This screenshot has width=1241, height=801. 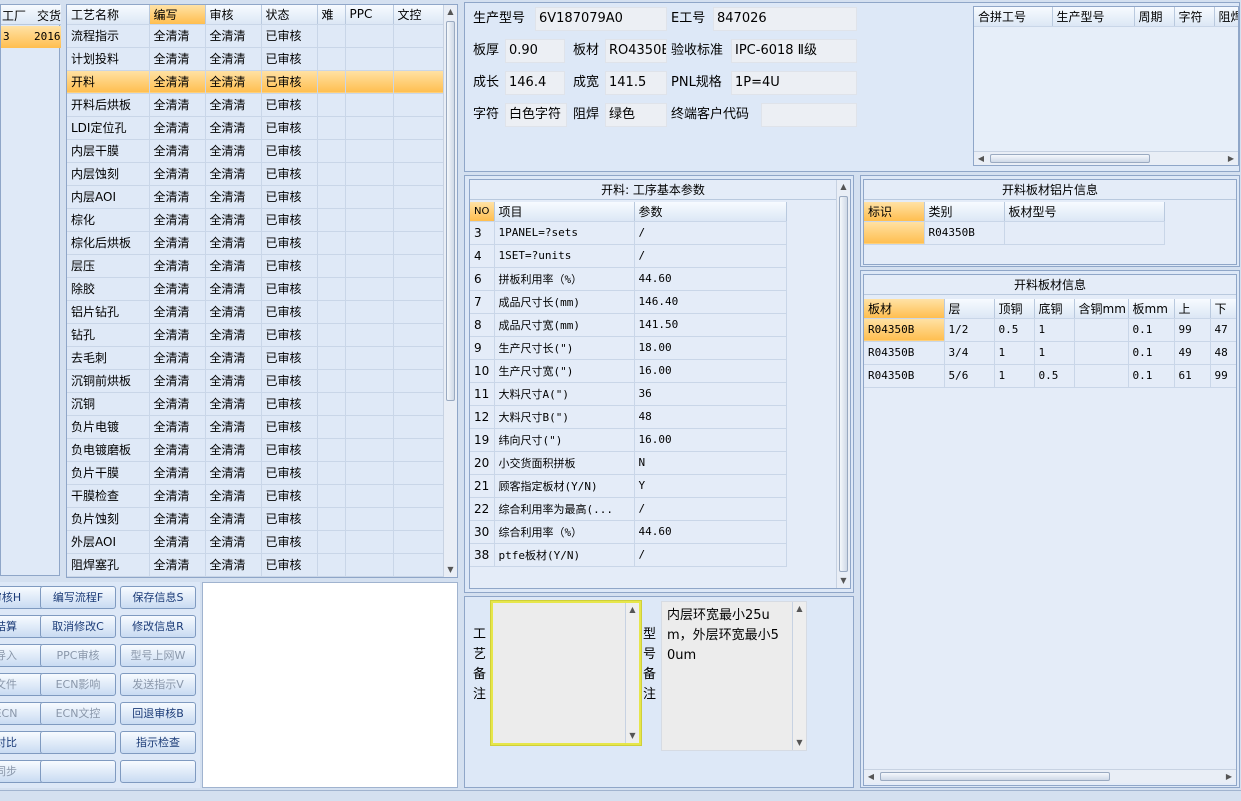 I want to click on table-row: 内层蚀刻 全清清 全清清 已审核, so click(x=256, y=174).